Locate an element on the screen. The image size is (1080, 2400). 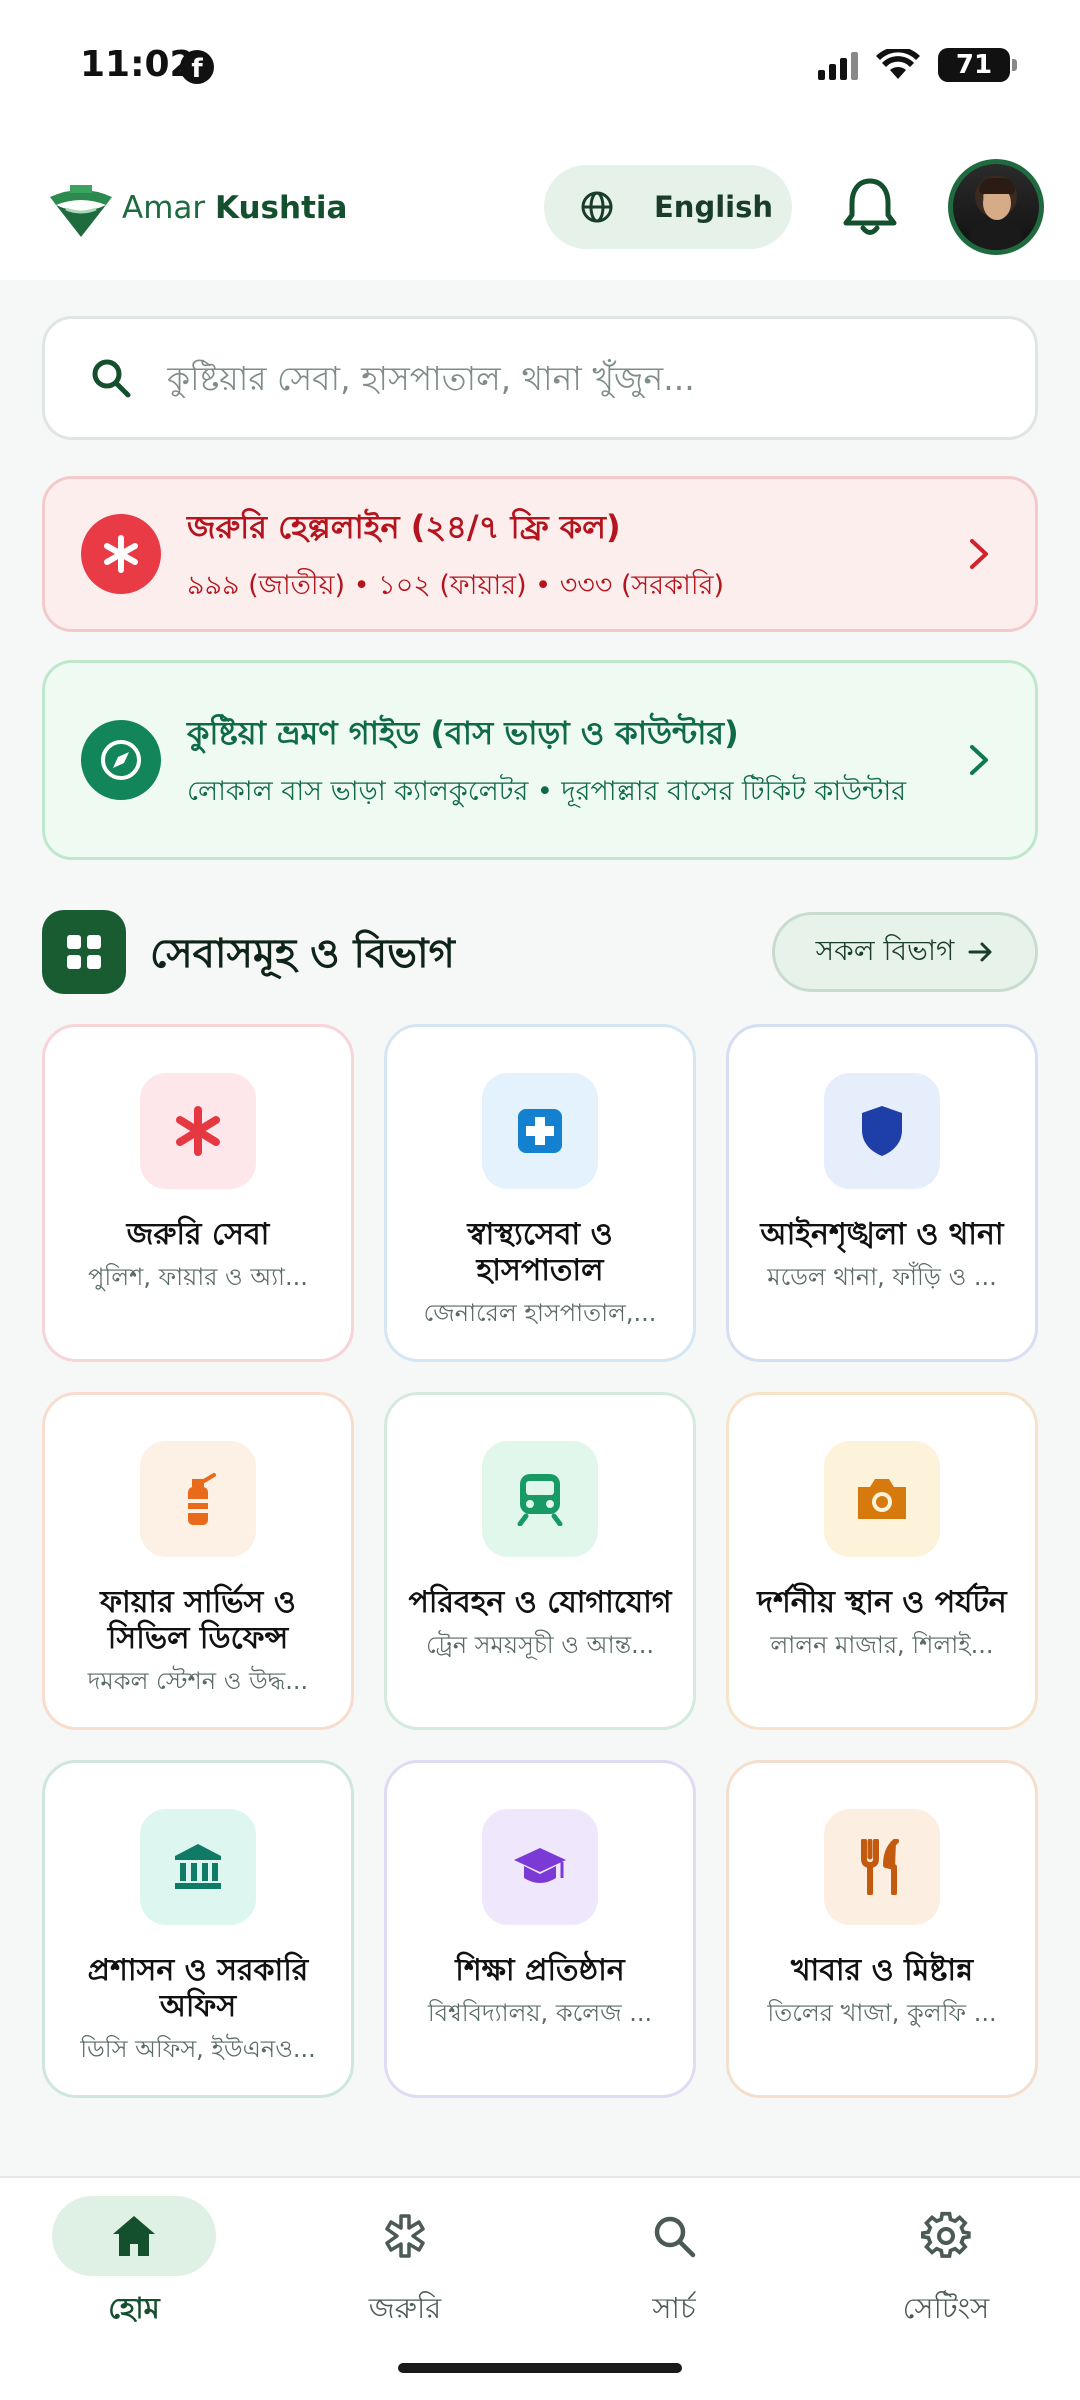
language-toggle-button: English is located at coordinates (668, 207).